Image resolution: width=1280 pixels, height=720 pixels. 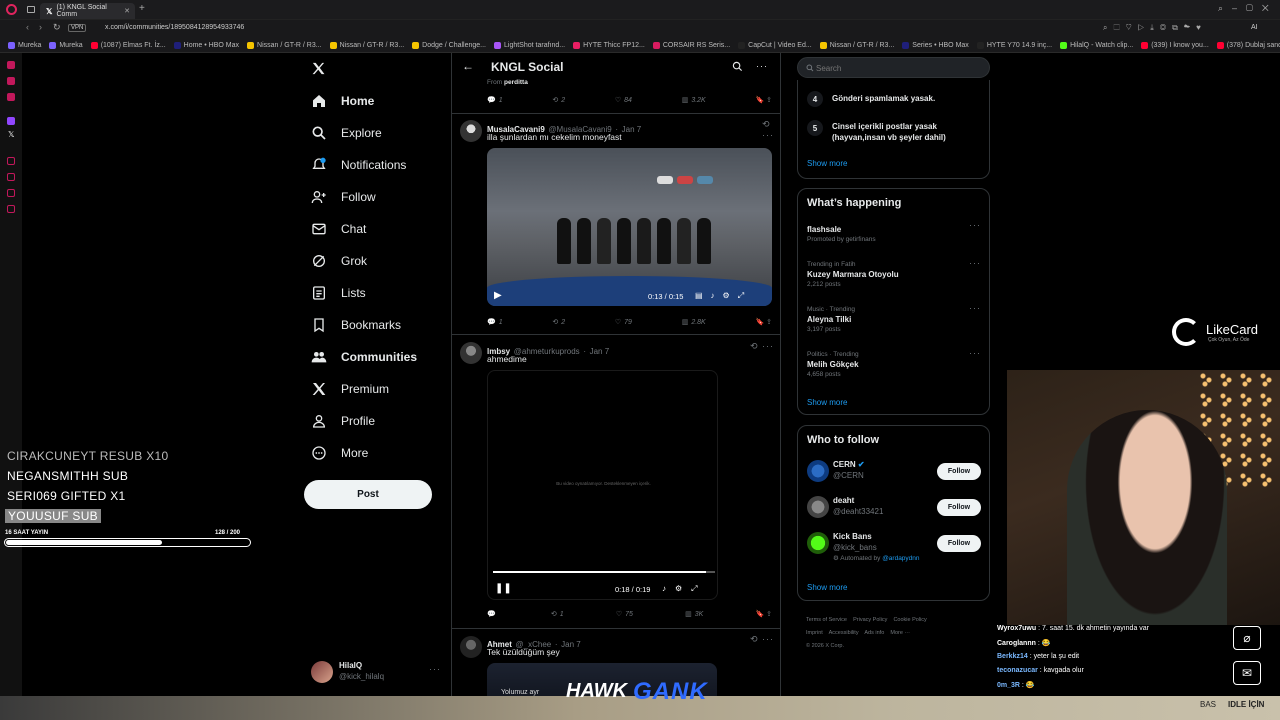 What do you see at coordinates (206, 44) in the screenshot?
I see `bookmark-item: Home • HBO Max` at bounding box center [206, 44].